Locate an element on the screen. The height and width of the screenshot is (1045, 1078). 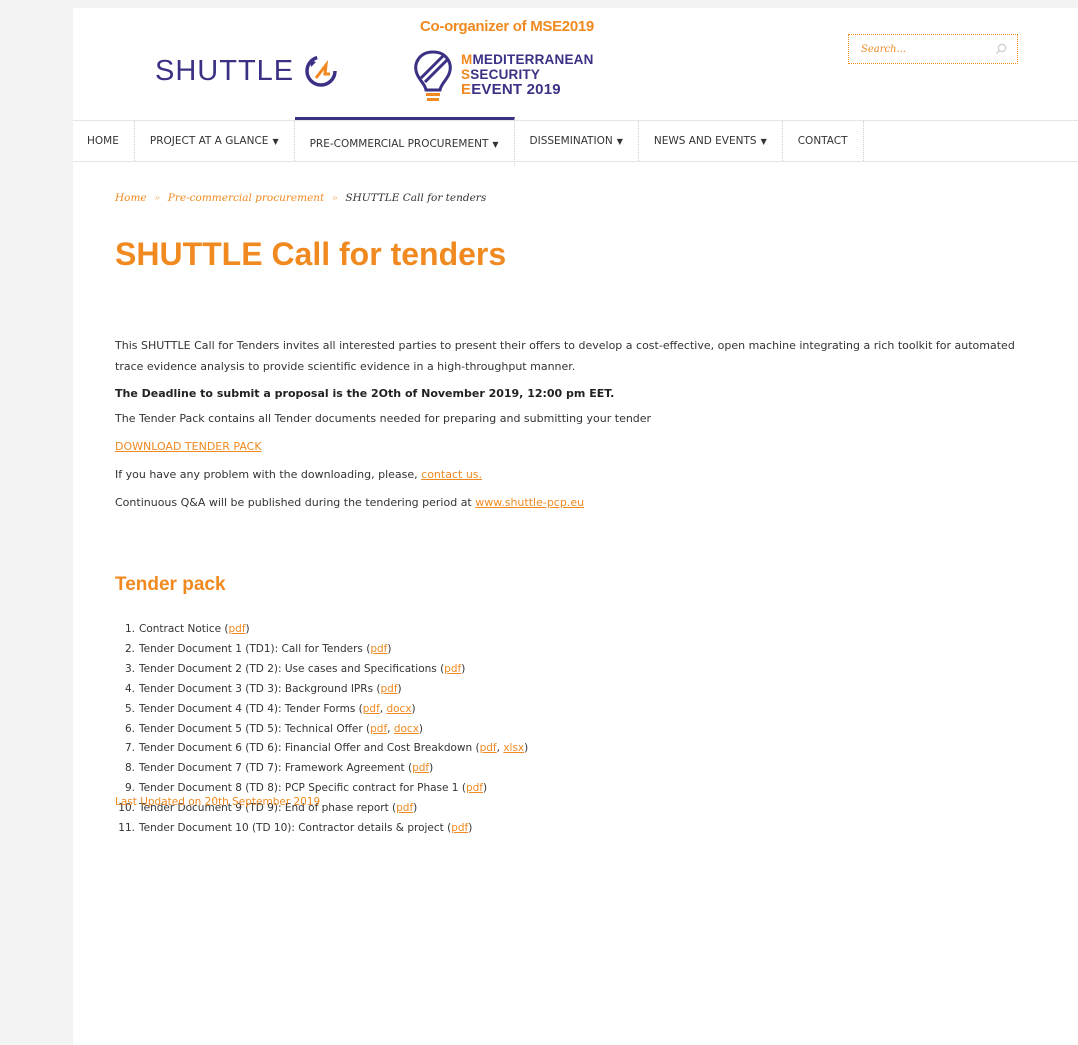
nav-label: CONTACT is located at coordinates (822, 141).